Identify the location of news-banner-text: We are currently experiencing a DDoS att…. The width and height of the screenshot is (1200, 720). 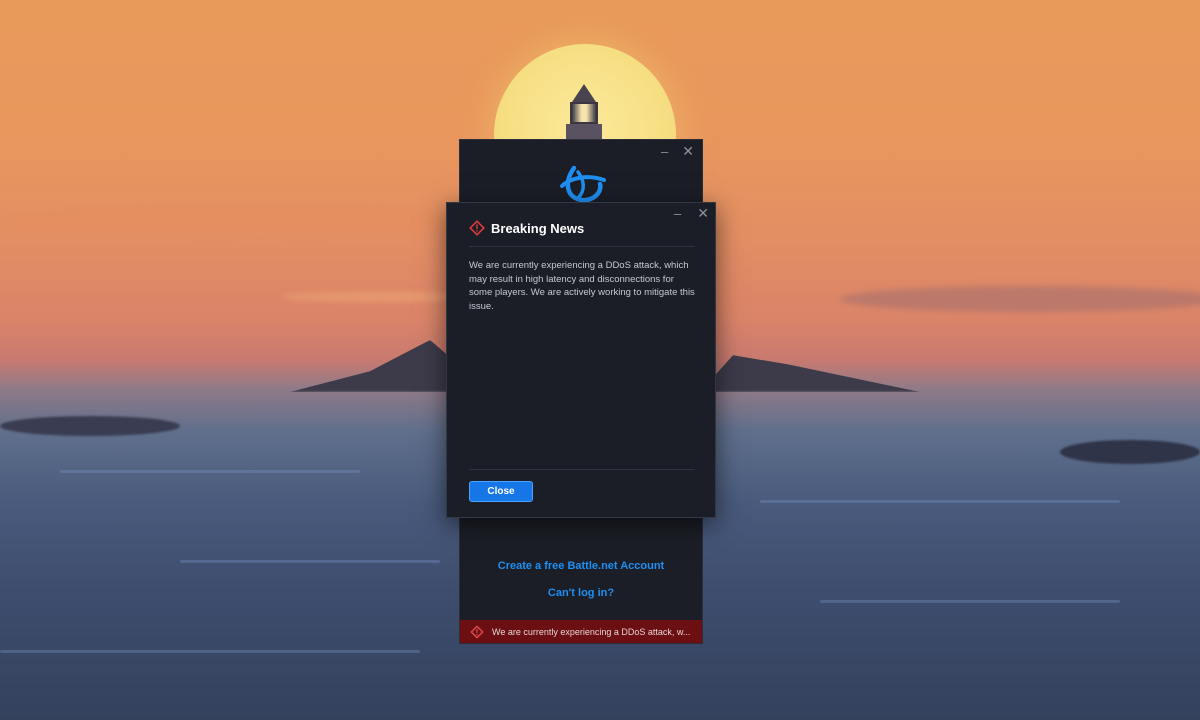
(591, 631).